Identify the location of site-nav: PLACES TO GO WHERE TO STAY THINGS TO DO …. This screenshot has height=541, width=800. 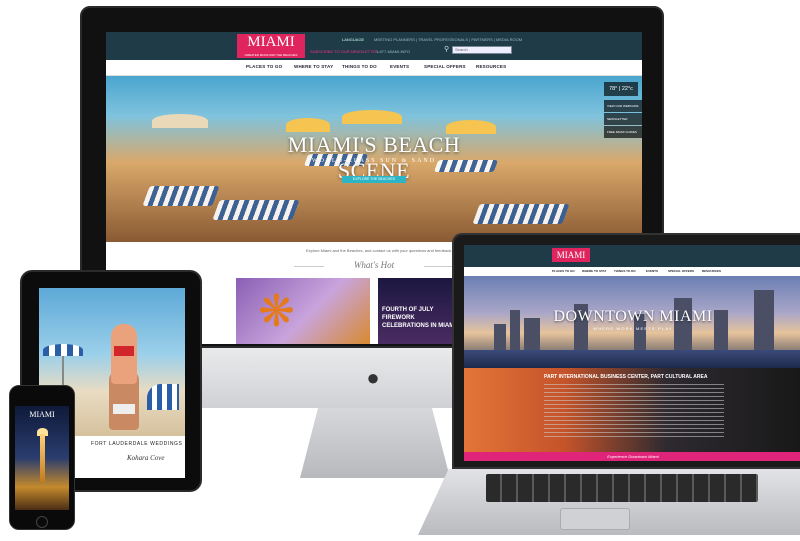
(374, 68).